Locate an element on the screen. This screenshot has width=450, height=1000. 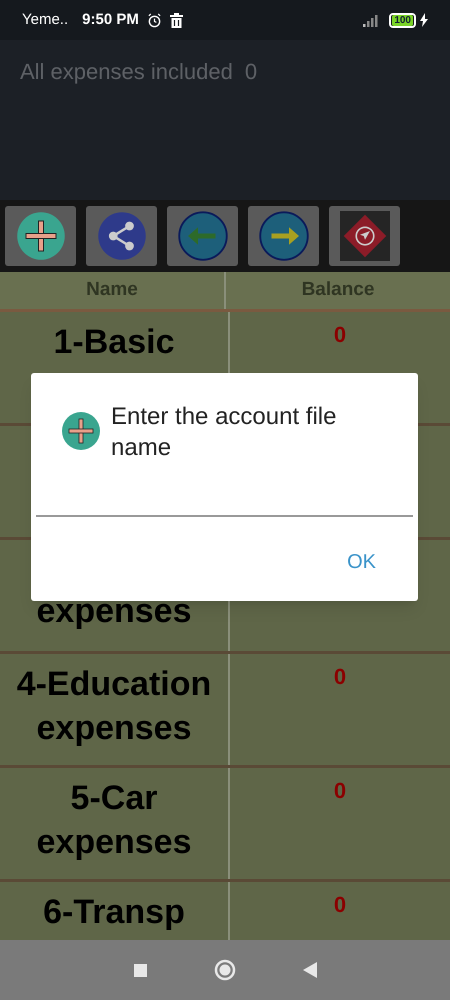
account-name: 1-Basic is located at coordinates (114, 342).